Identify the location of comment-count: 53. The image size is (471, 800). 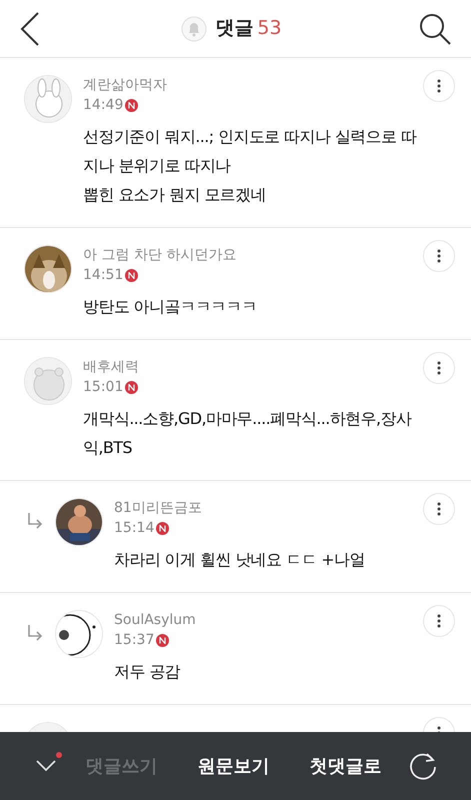
(269, 29).